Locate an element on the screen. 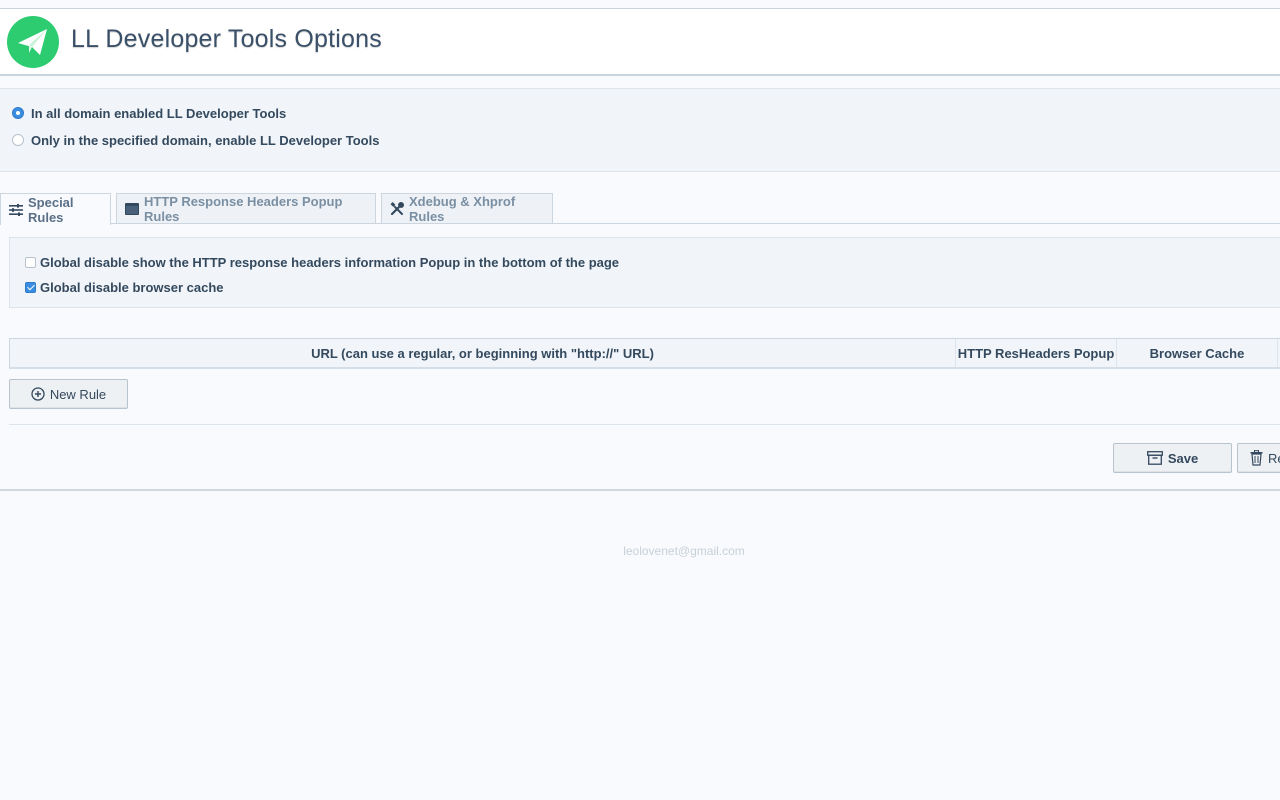 The height and width of the screenshot is (800, 1280). radio-button is located at coordinates (18, 140).